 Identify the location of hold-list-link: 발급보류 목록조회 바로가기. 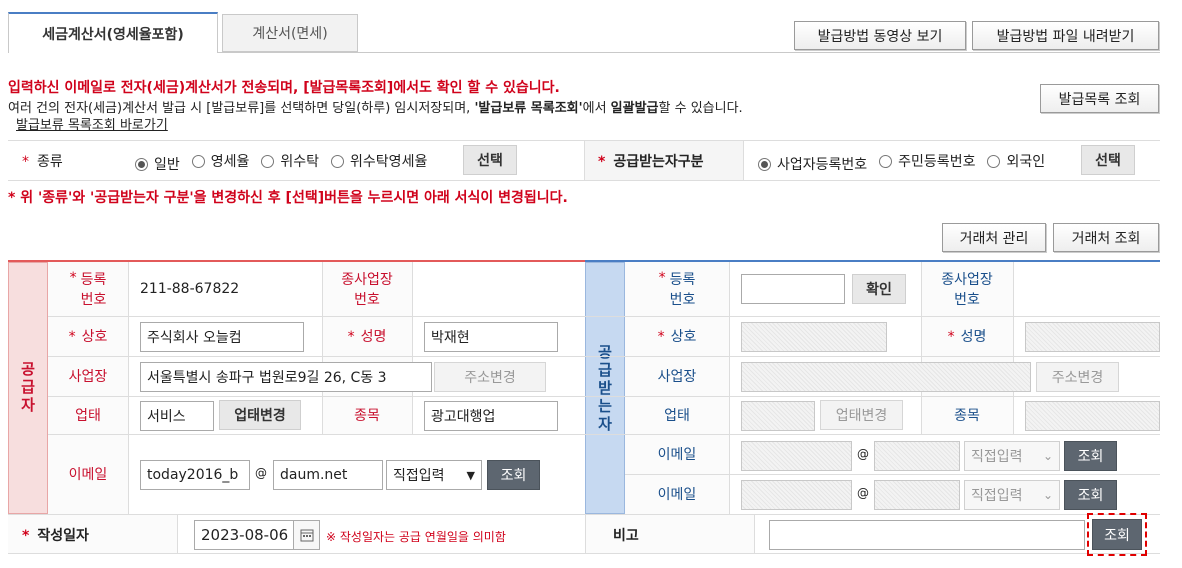
(92, 123).